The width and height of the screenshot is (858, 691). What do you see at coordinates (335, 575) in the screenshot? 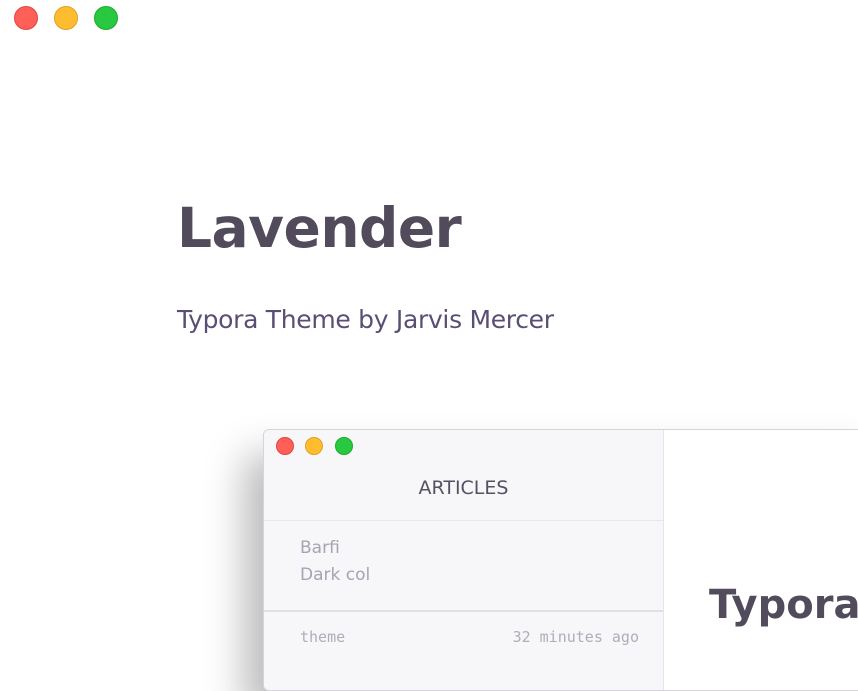
I see `article-excerpt-line-2: Dark col` at bounding box center [335, 575].